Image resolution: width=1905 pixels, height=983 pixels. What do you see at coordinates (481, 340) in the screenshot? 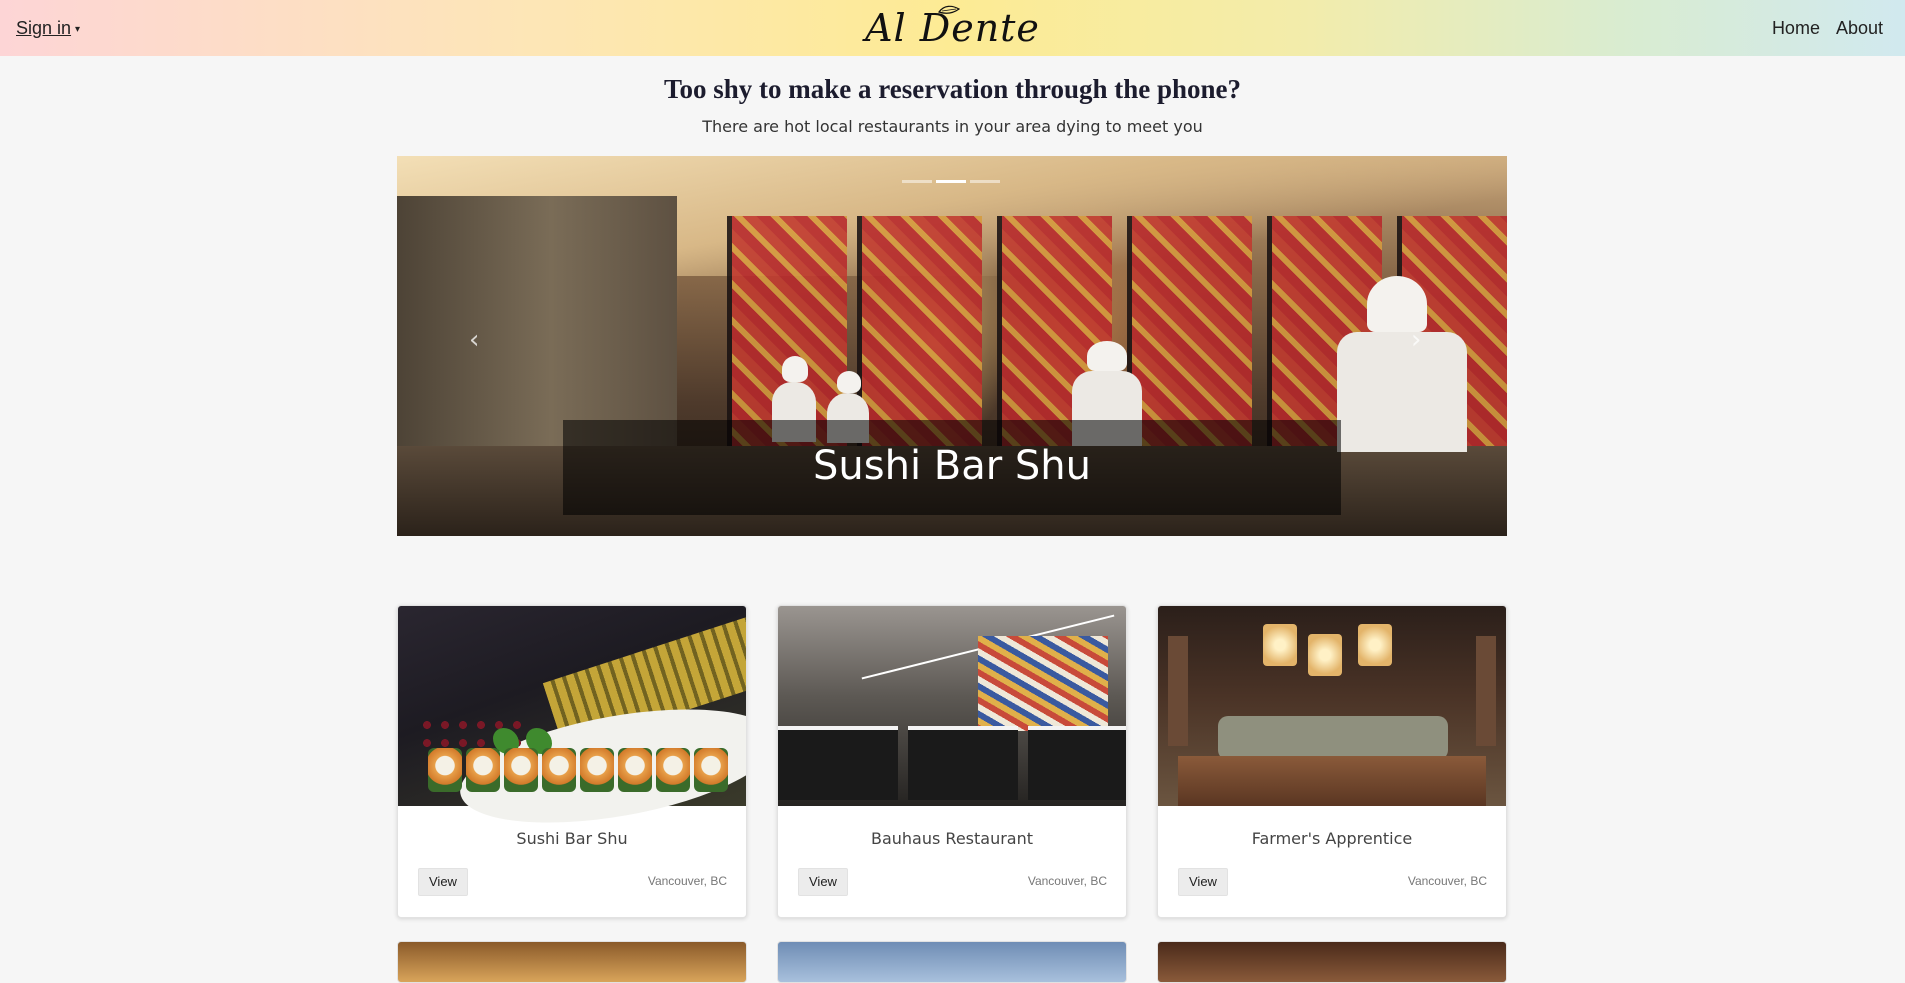
I see `carousel-prev-icon: ‹` at bounding box center [481, 340].